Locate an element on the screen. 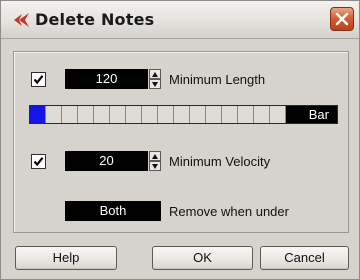 The image size is (360, 280). min-velocity-label: Minimum Velocity is located at coordinates (220, 161).